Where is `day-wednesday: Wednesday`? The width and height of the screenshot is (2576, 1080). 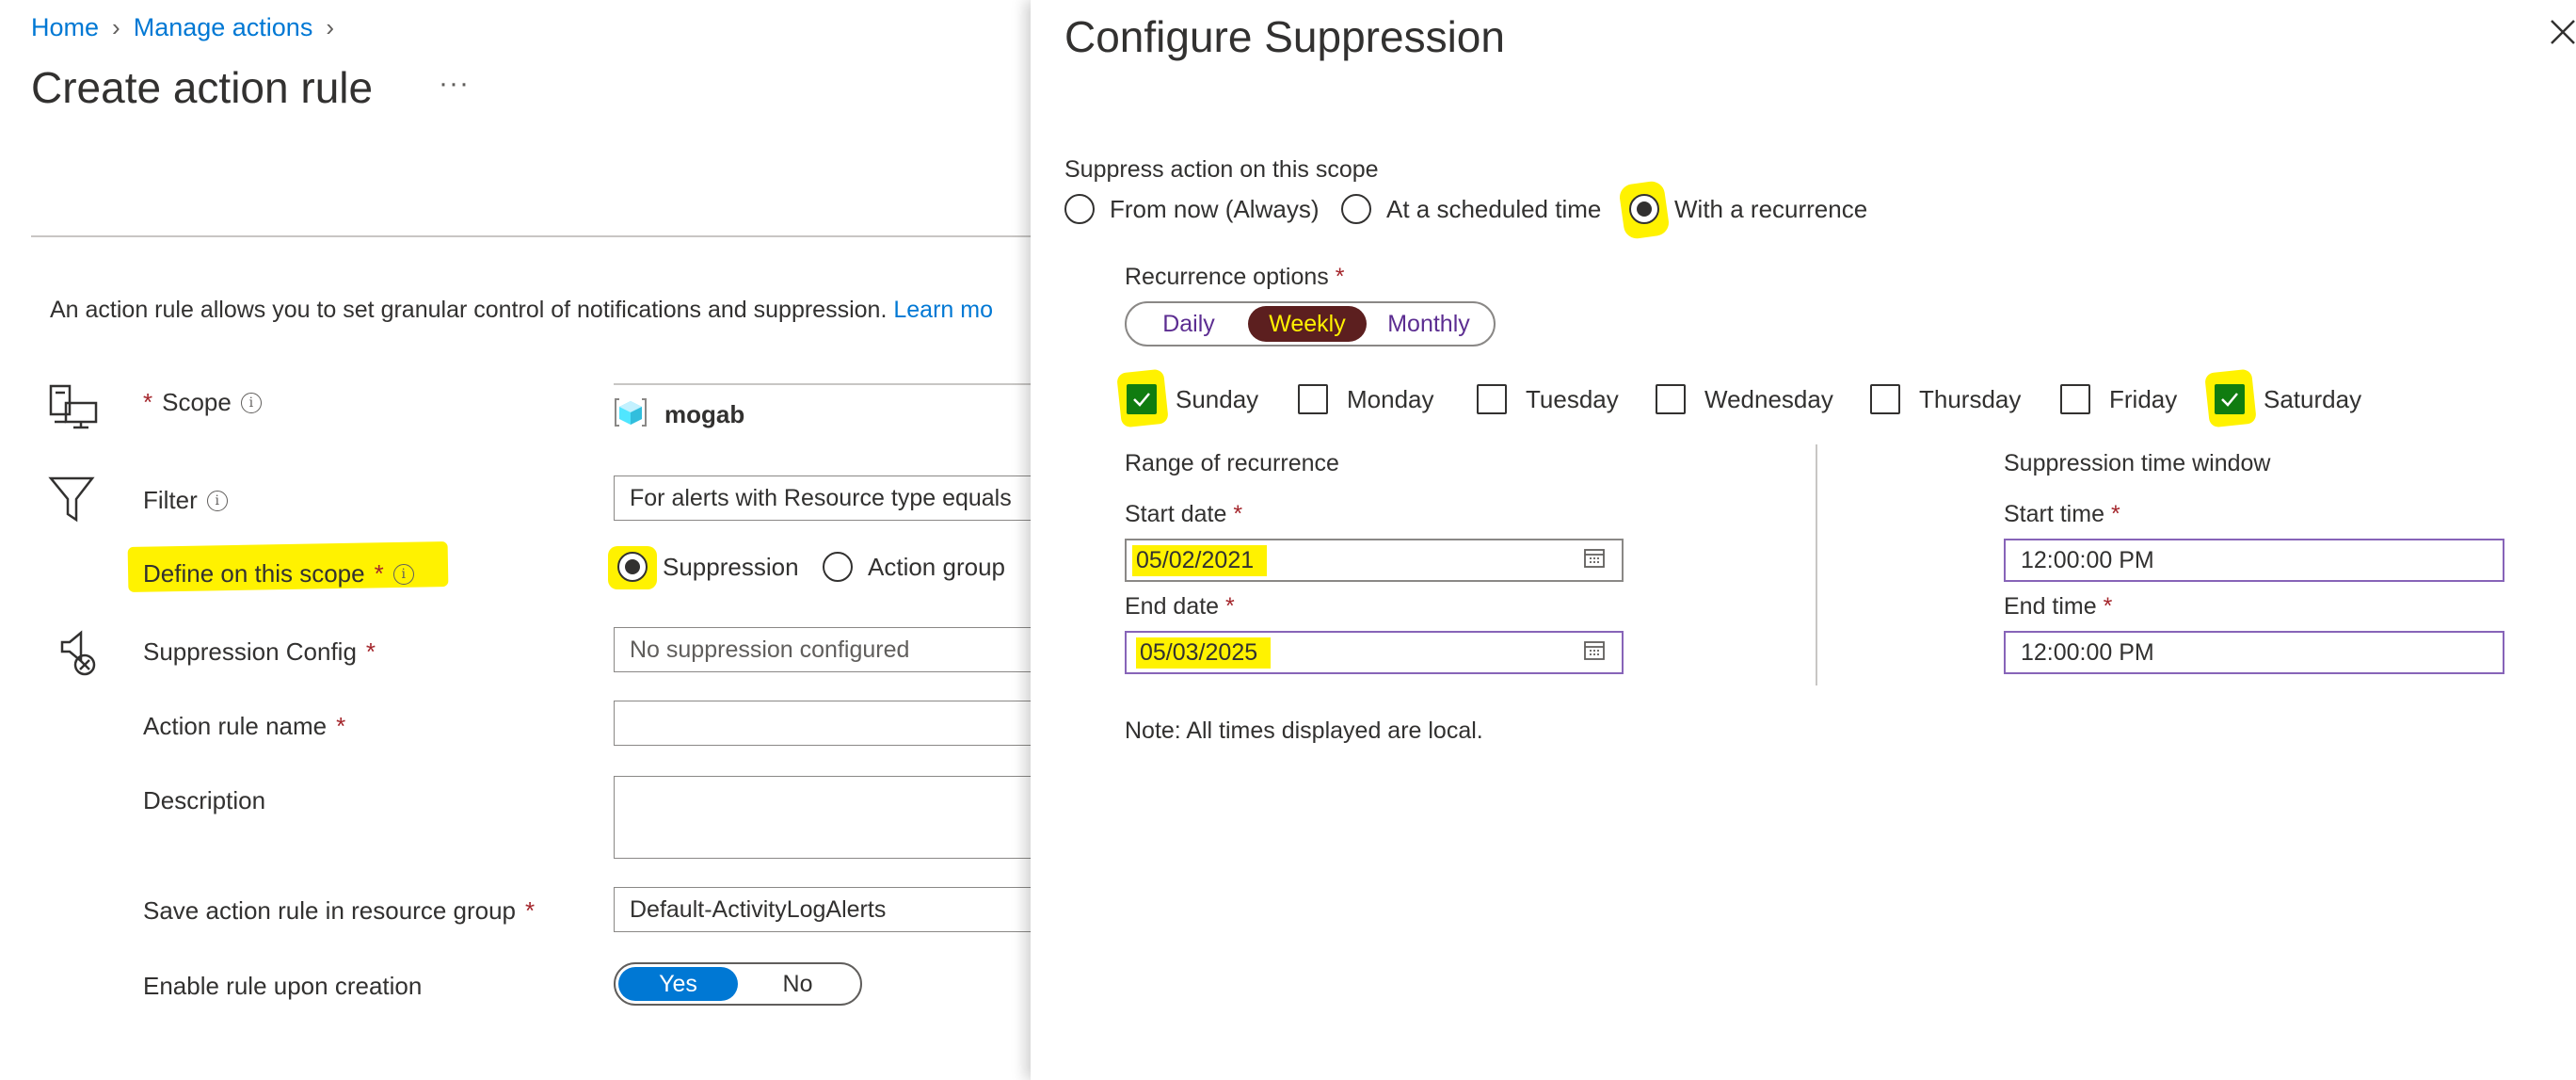 day-wednesday: Wednesday is located at coordinates (1744, 399).